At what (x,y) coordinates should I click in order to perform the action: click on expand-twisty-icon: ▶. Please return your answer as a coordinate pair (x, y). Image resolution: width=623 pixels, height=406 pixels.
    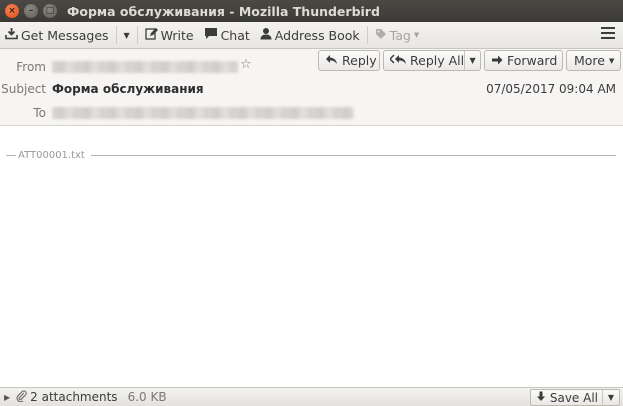
    Looking at the image, I should click on (7, 397).